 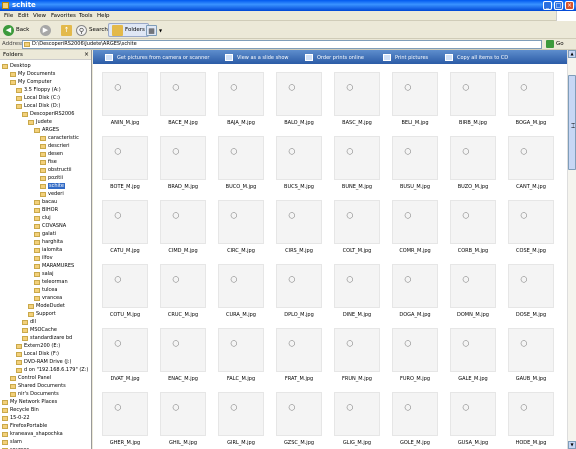 I want to click on thumbnail-item: BALO_M.jpg, so click(x=301, y=99).